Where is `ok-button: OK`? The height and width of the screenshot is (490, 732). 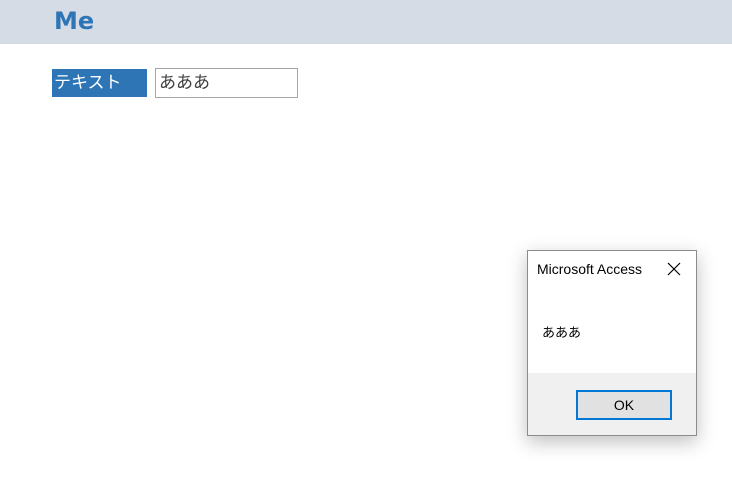
ok-button: OK is located at coordinates (624, 405).